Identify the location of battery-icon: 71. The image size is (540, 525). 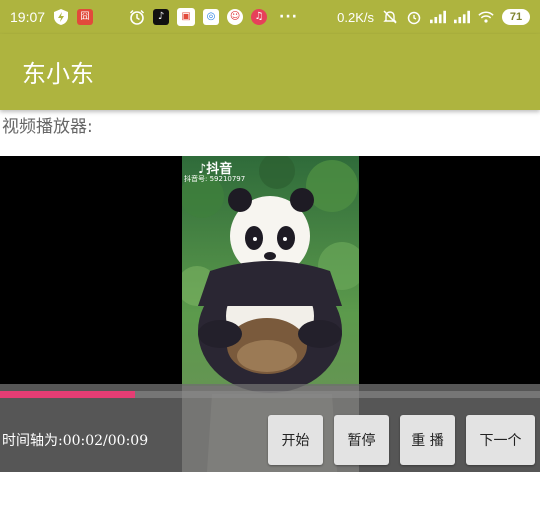
(516, 17).